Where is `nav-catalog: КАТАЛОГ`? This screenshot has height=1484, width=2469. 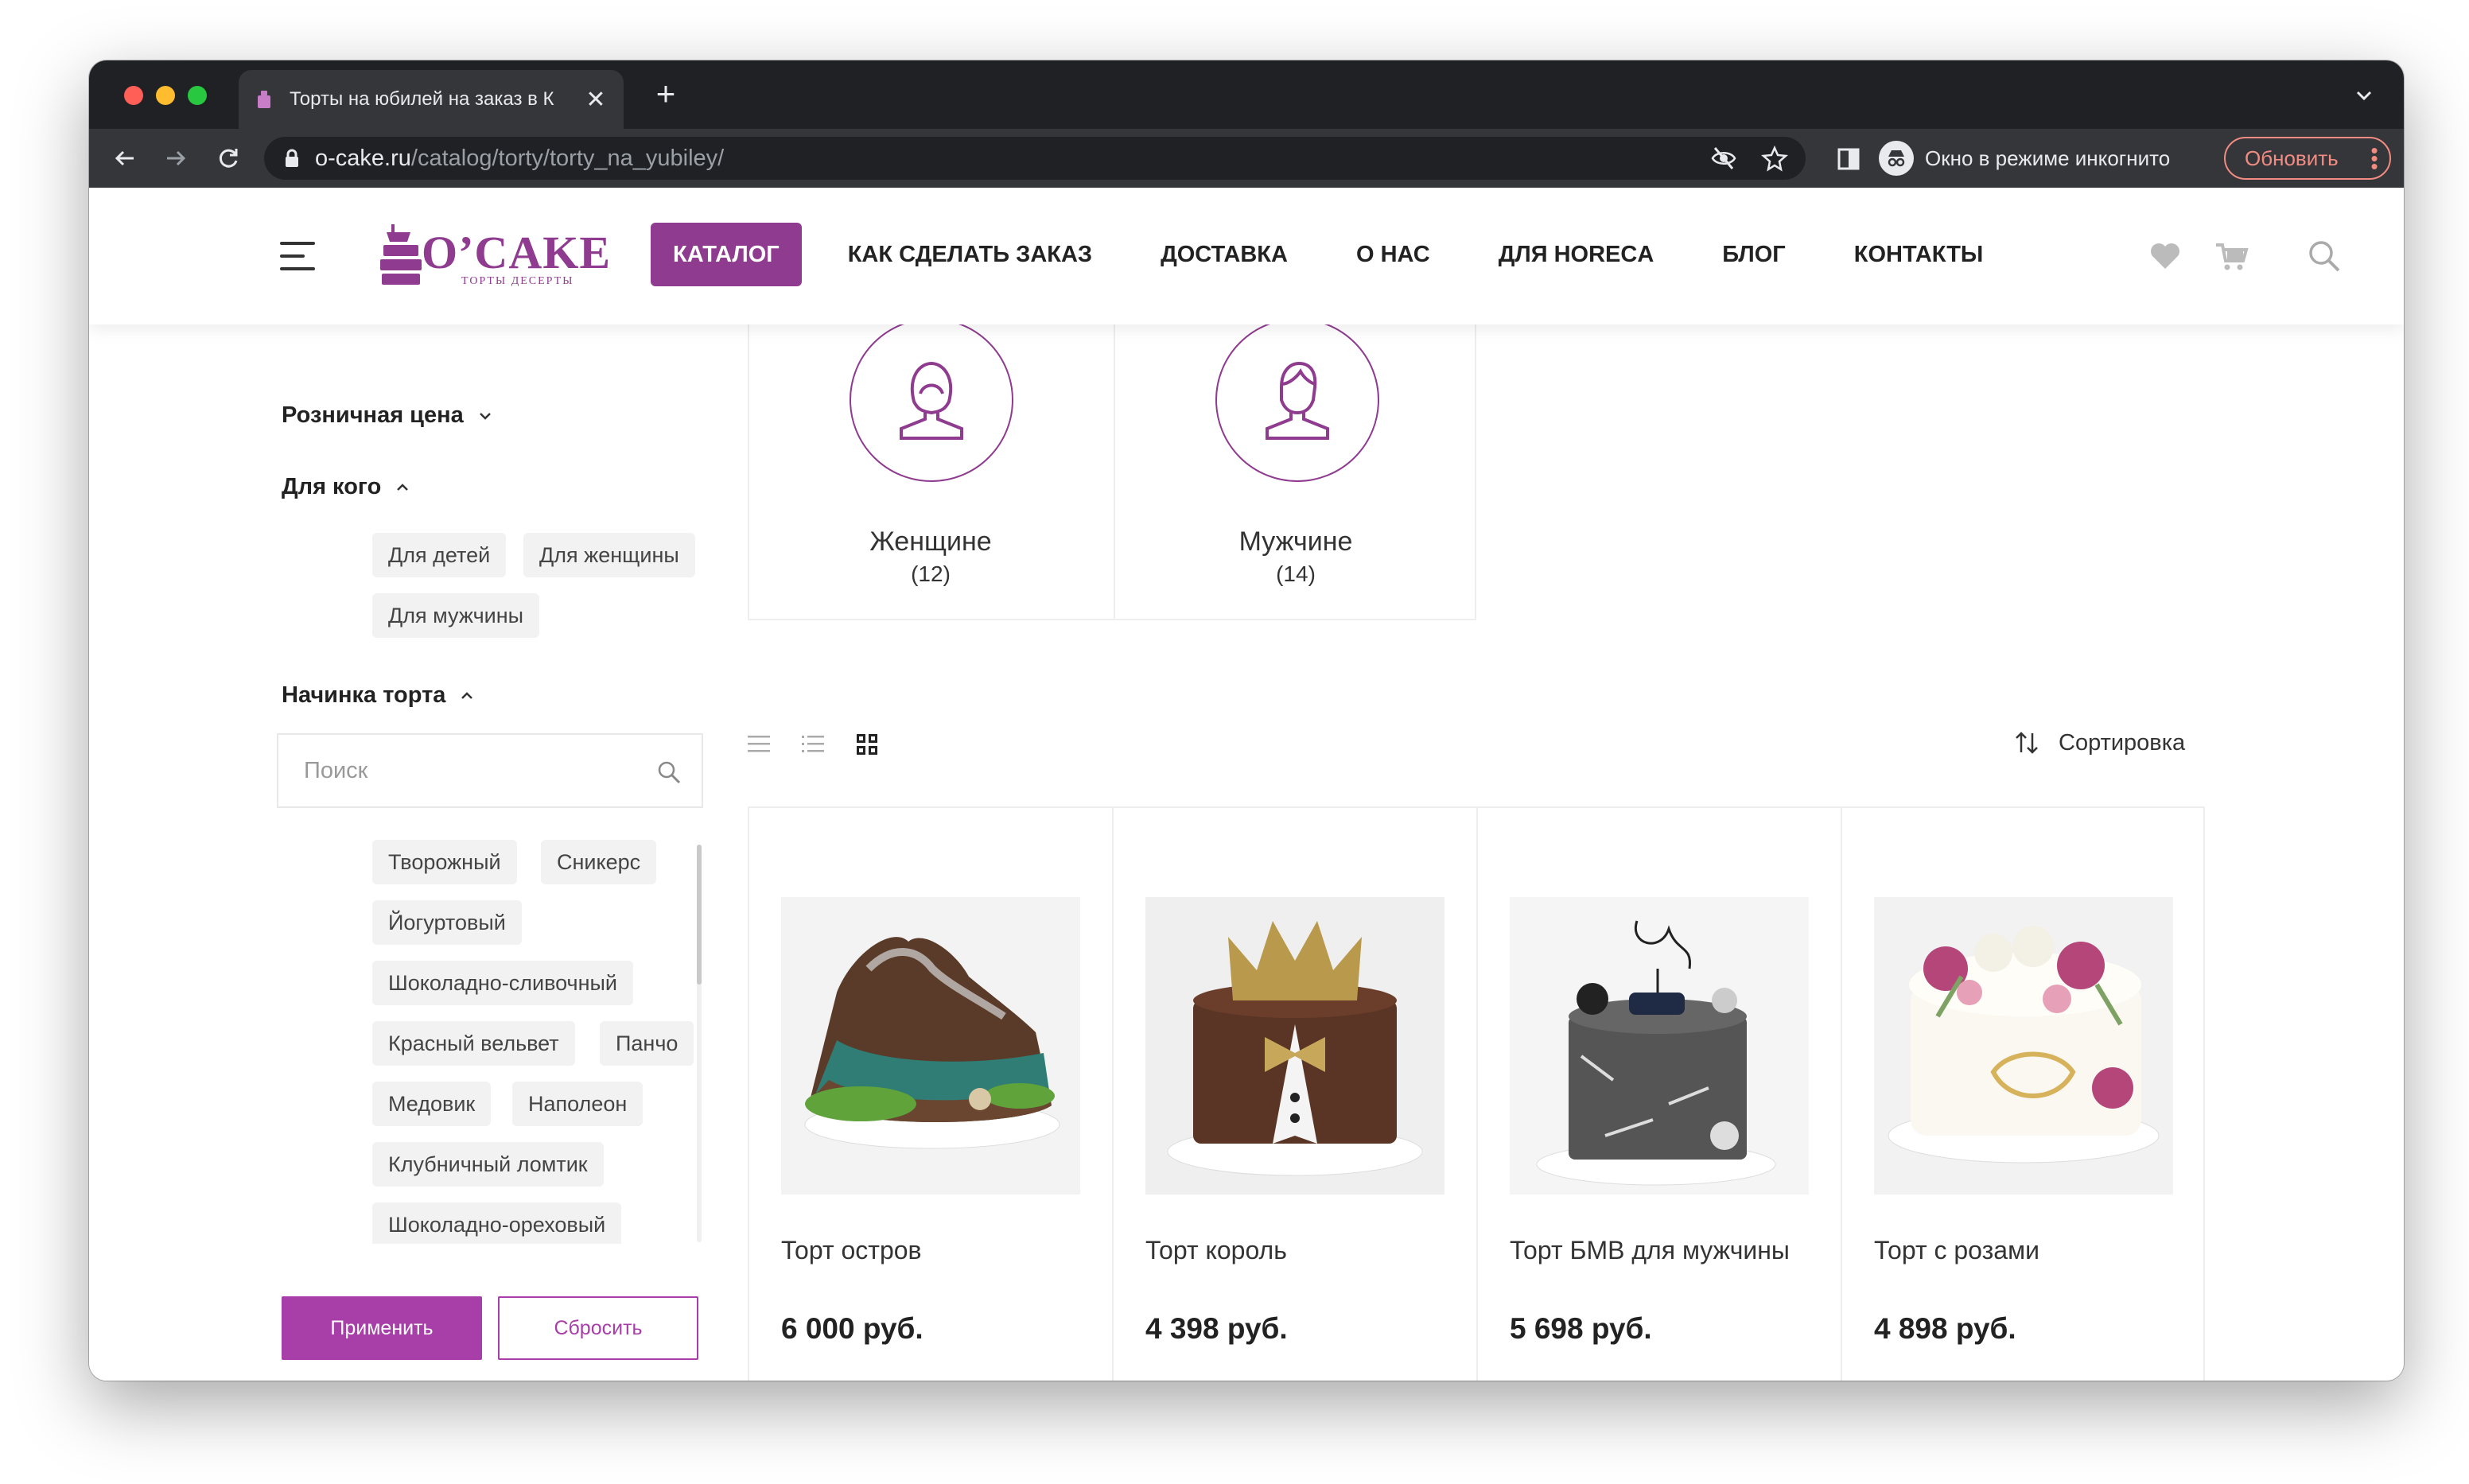 nav-catalog: КАТАЛОГ is located at coordinates (726, 255).